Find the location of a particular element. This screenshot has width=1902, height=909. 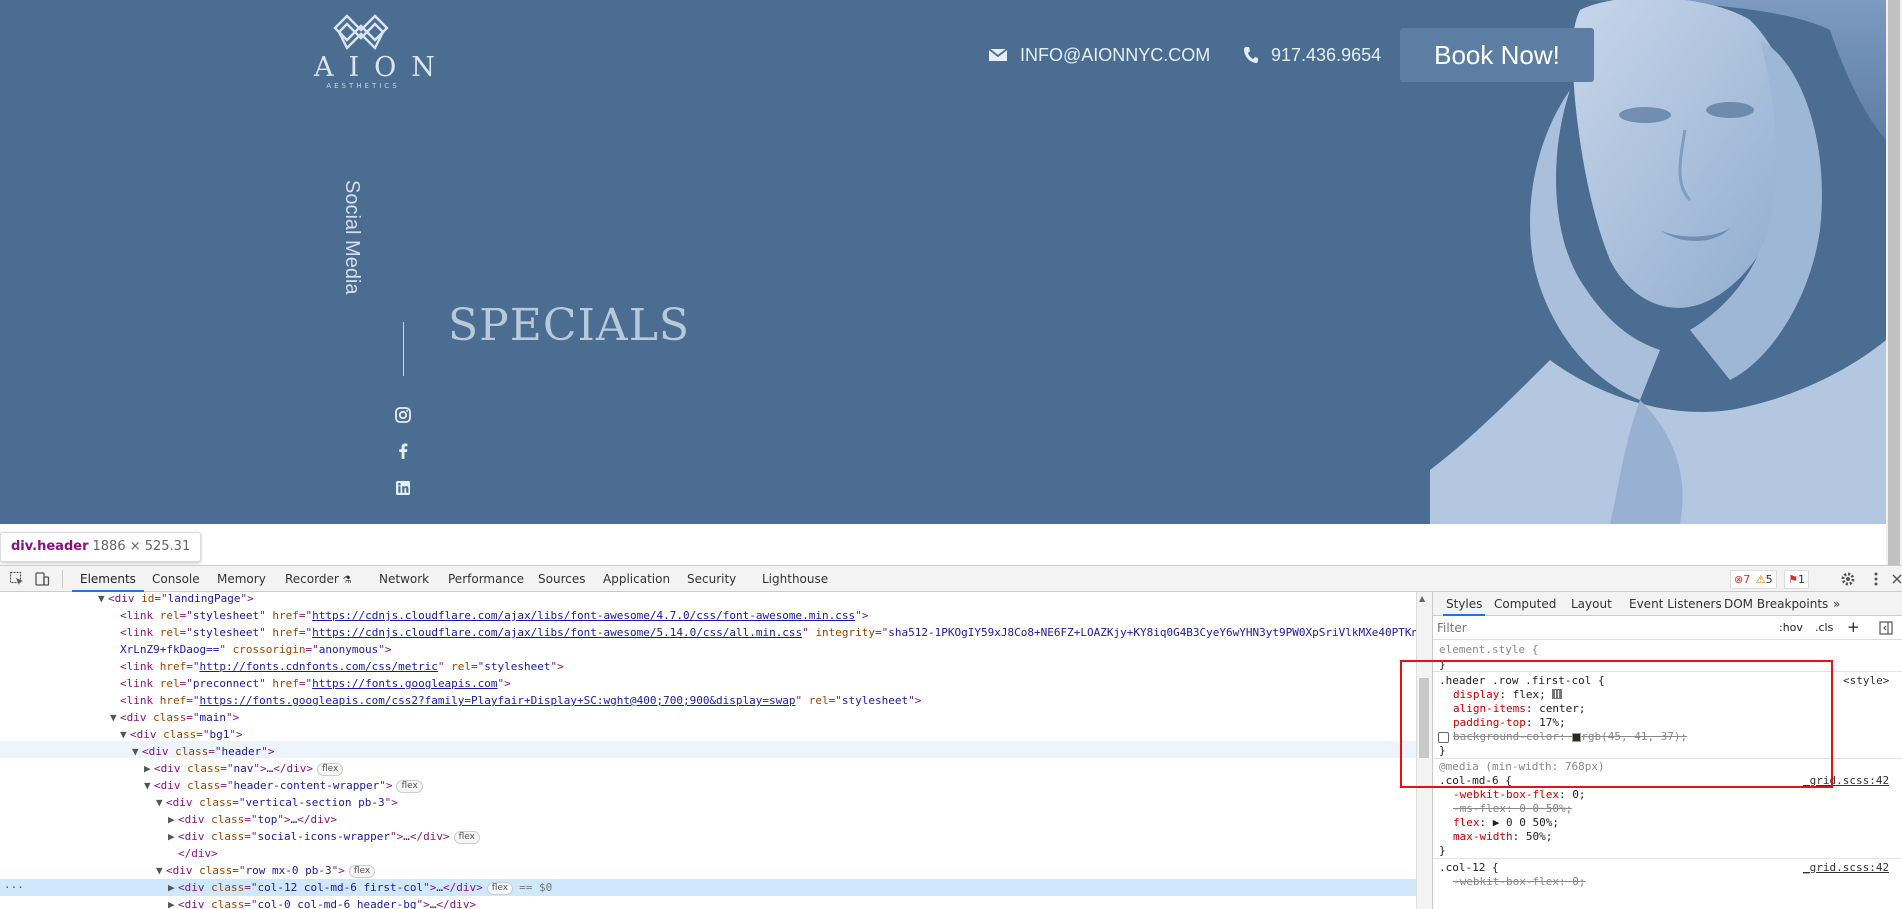

tab-network: Network is located at coordinates (404, 579).